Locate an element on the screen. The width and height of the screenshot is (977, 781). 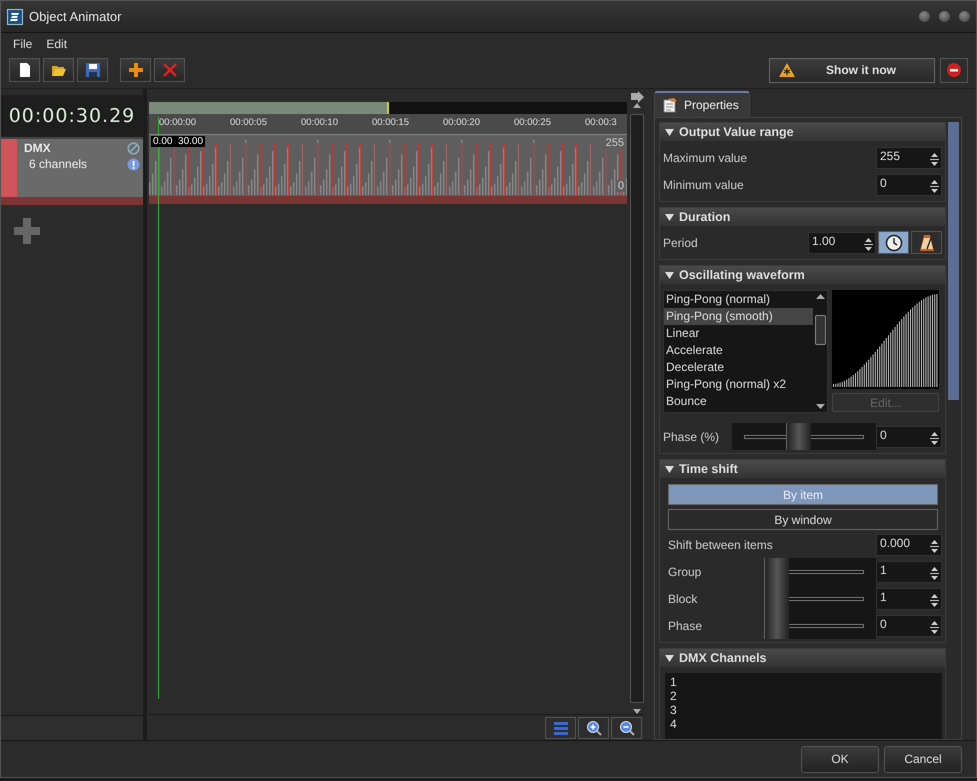
number-field: 0.000 is located at coordinates (909, 545).